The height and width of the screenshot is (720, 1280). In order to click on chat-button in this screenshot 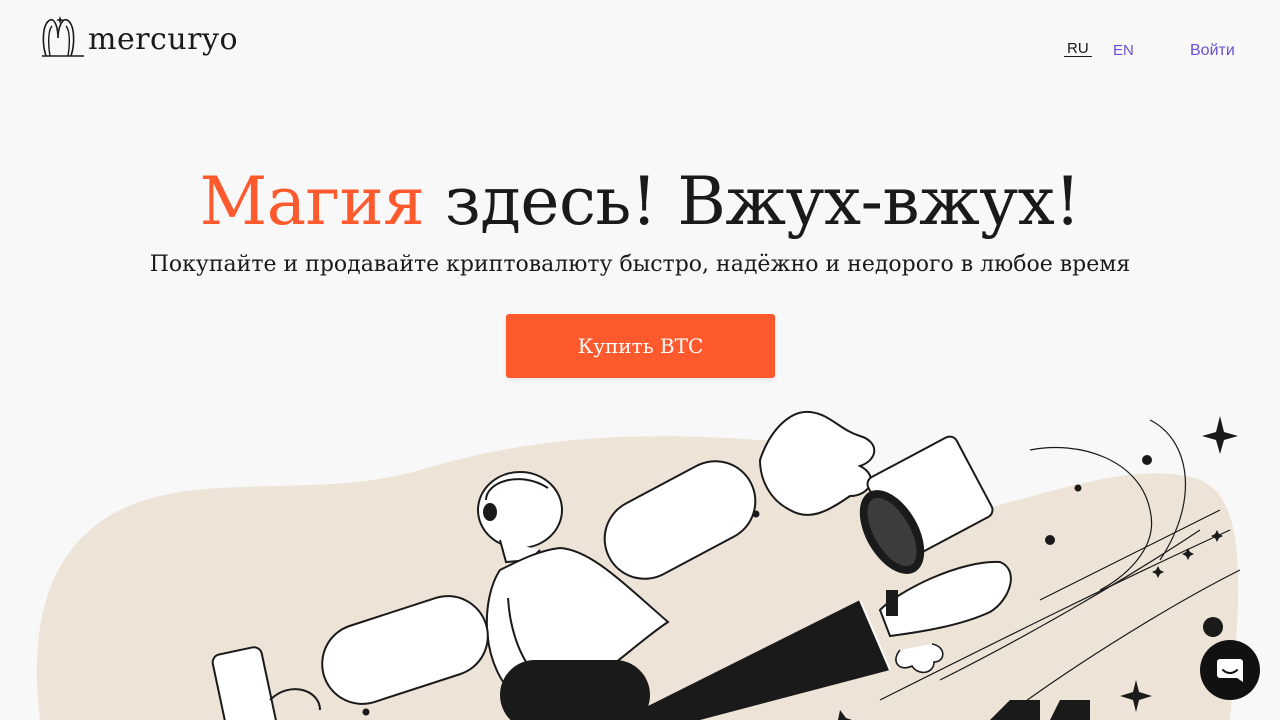, I will do `click(1230, 670)`.